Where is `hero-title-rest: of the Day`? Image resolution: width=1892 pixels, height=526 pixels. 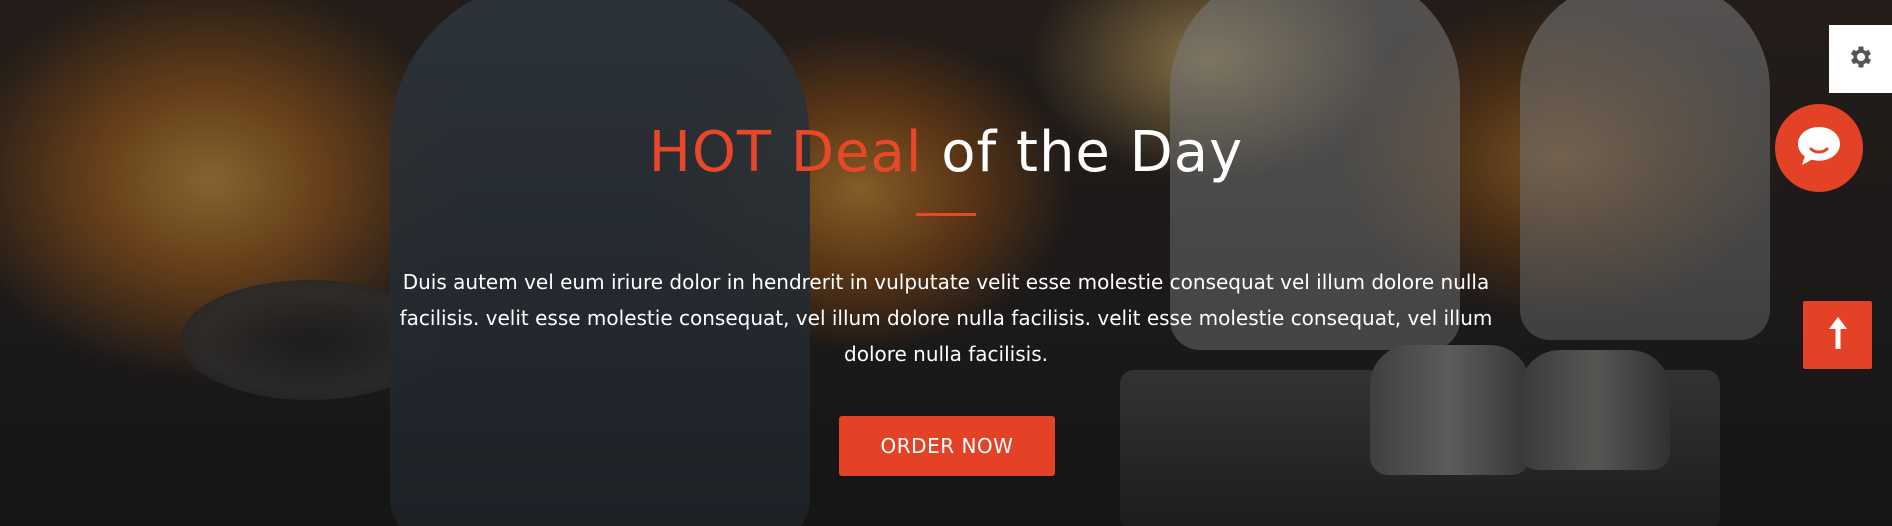
hero-title-rest: of the Day is located at coordinates (1092, 152).